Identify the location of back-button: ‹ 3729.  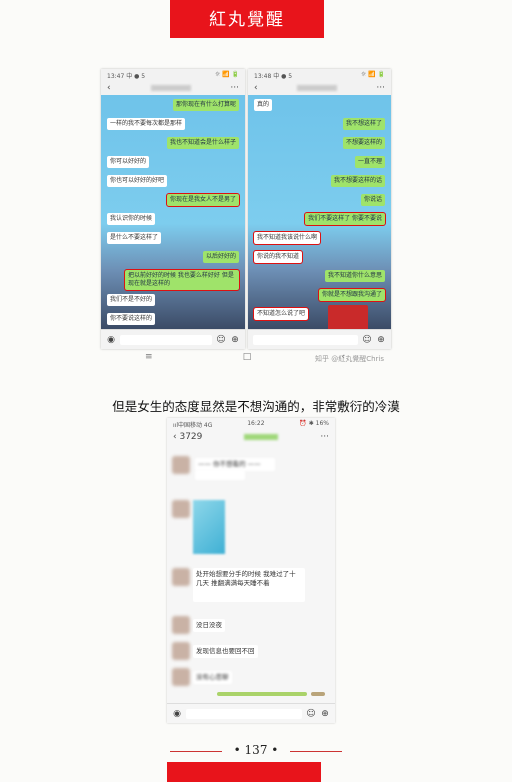
(187, 437).